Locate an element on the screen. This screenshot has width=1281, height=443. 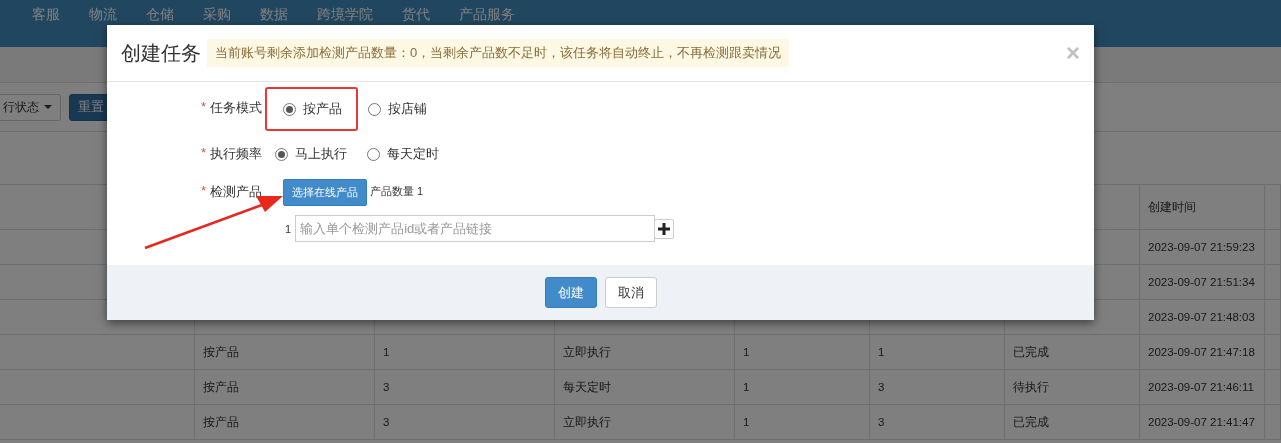
close-button: × is located at coordinates (1073, 53).